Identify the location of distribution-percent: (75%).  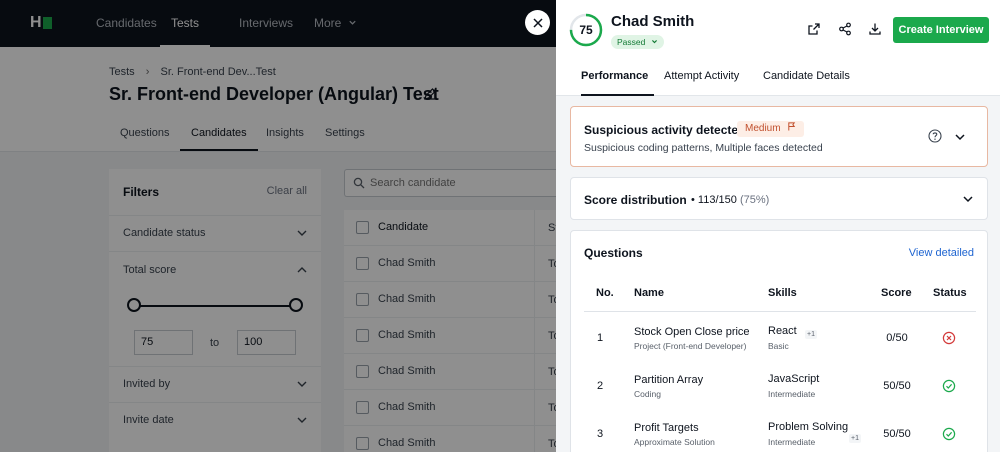
(754, 200).